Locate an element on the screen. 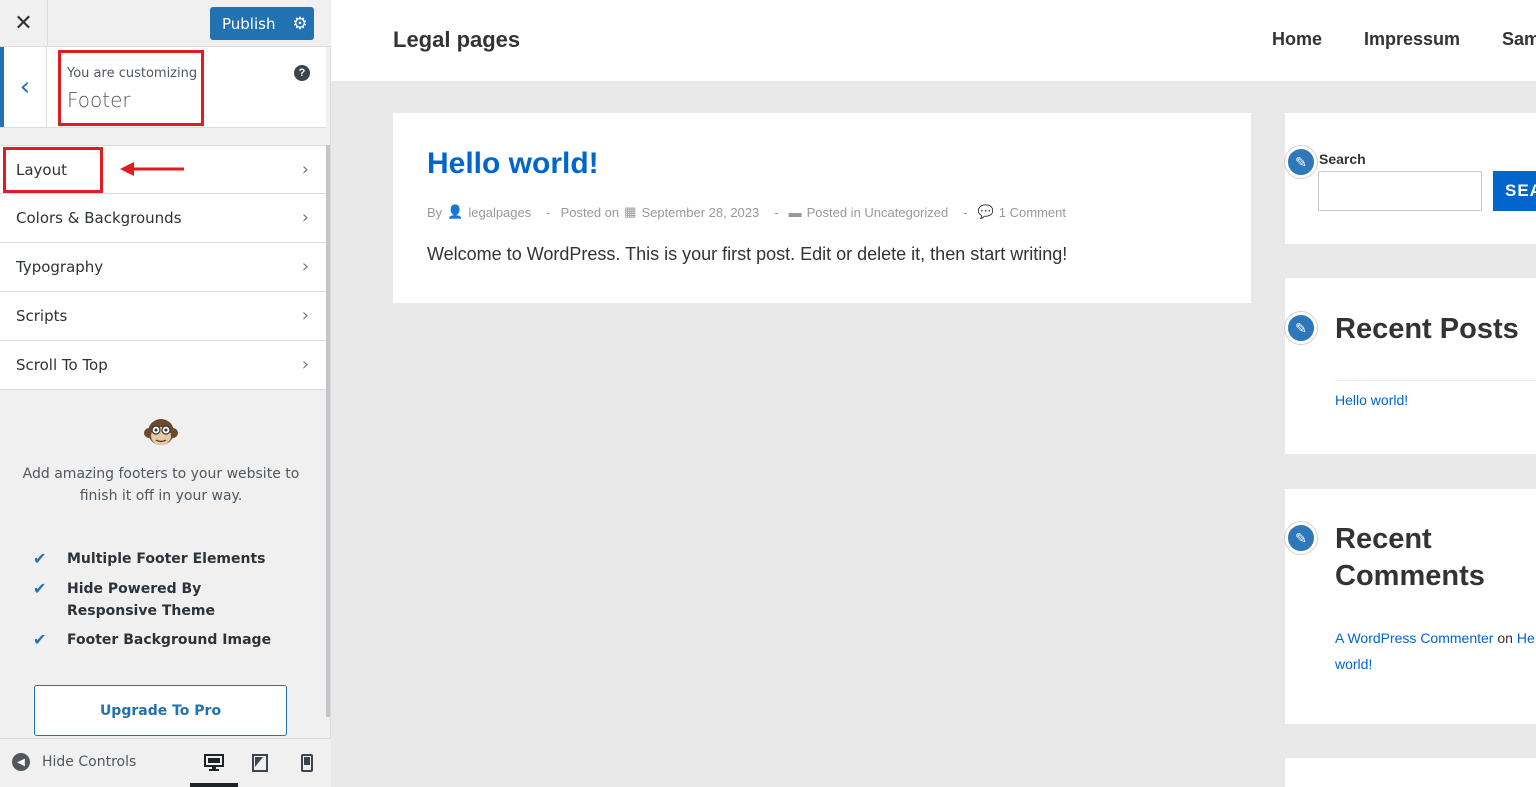 The image size is (1536, 787). feature-item: ✔ Footer Background Image is located at coordinates (163, 640).